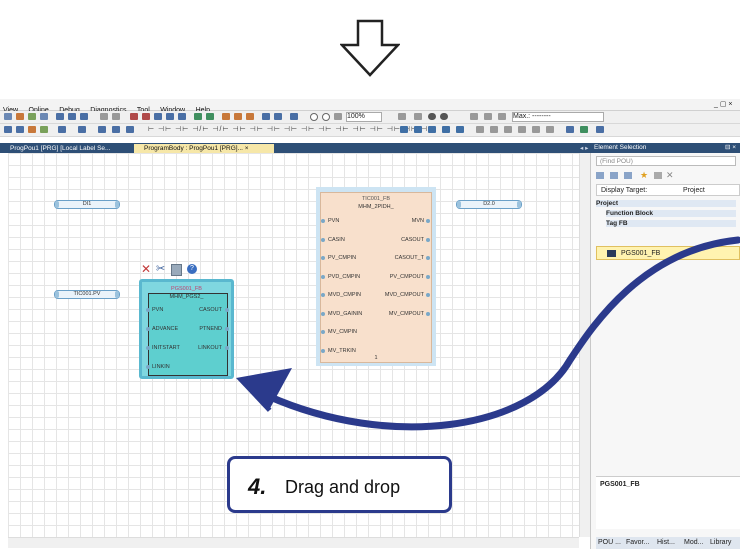  I want to click on callout-step: 4., so click(257, 486).